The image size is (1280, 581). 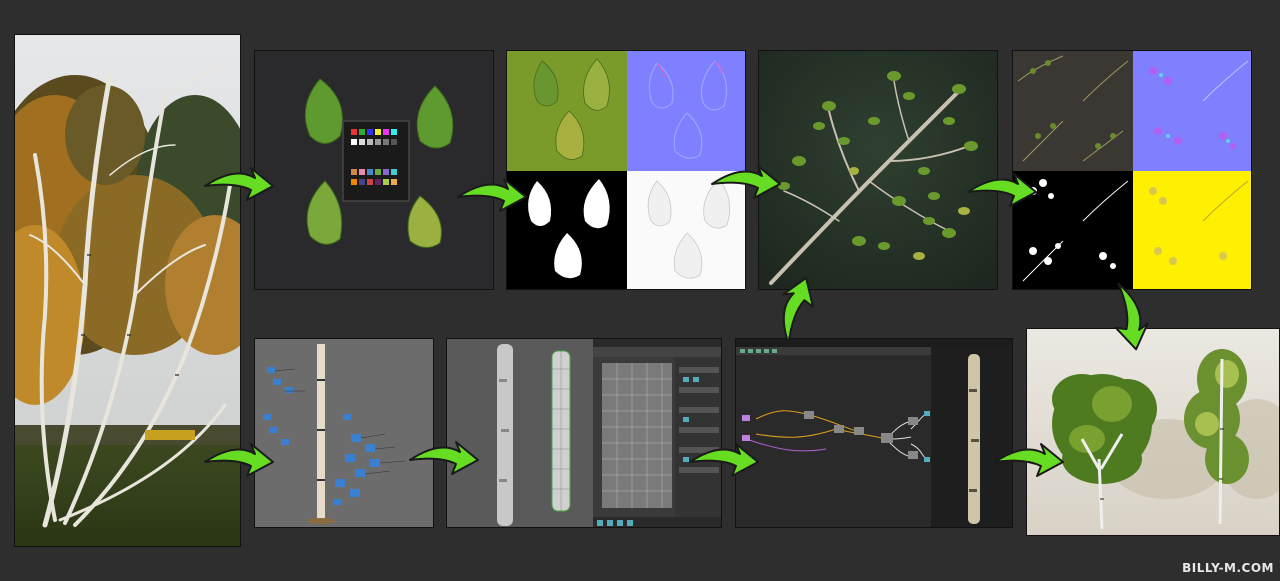 I want to click on leaf-texture-maps-panel, so click(x=626, y=170).